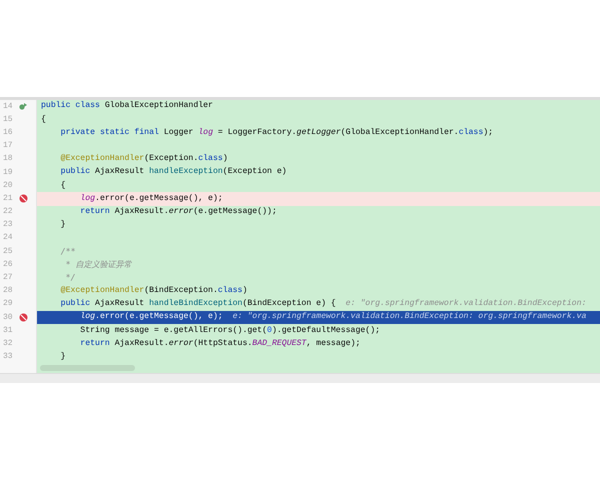 This screenshot has width=600, height=480. What do you see at coordinates (8, 238) in the screenshot?
I see `line-number: 24` at bounding box center [8, 238].